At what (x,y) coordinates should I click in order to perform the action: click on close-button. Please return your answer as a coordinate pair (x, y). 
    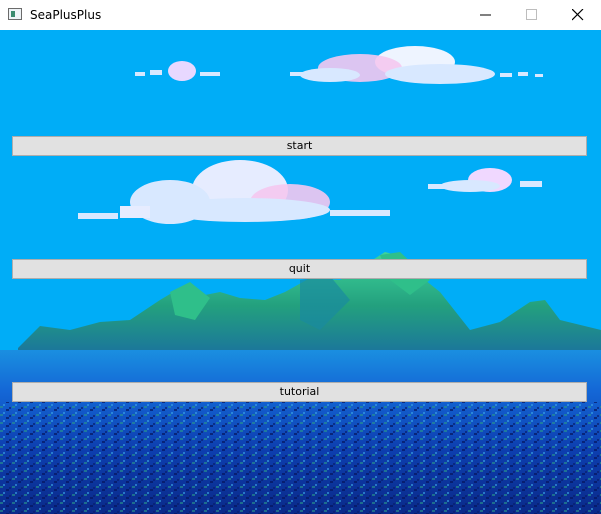
    Looking at the image, I should click on (578, 15).